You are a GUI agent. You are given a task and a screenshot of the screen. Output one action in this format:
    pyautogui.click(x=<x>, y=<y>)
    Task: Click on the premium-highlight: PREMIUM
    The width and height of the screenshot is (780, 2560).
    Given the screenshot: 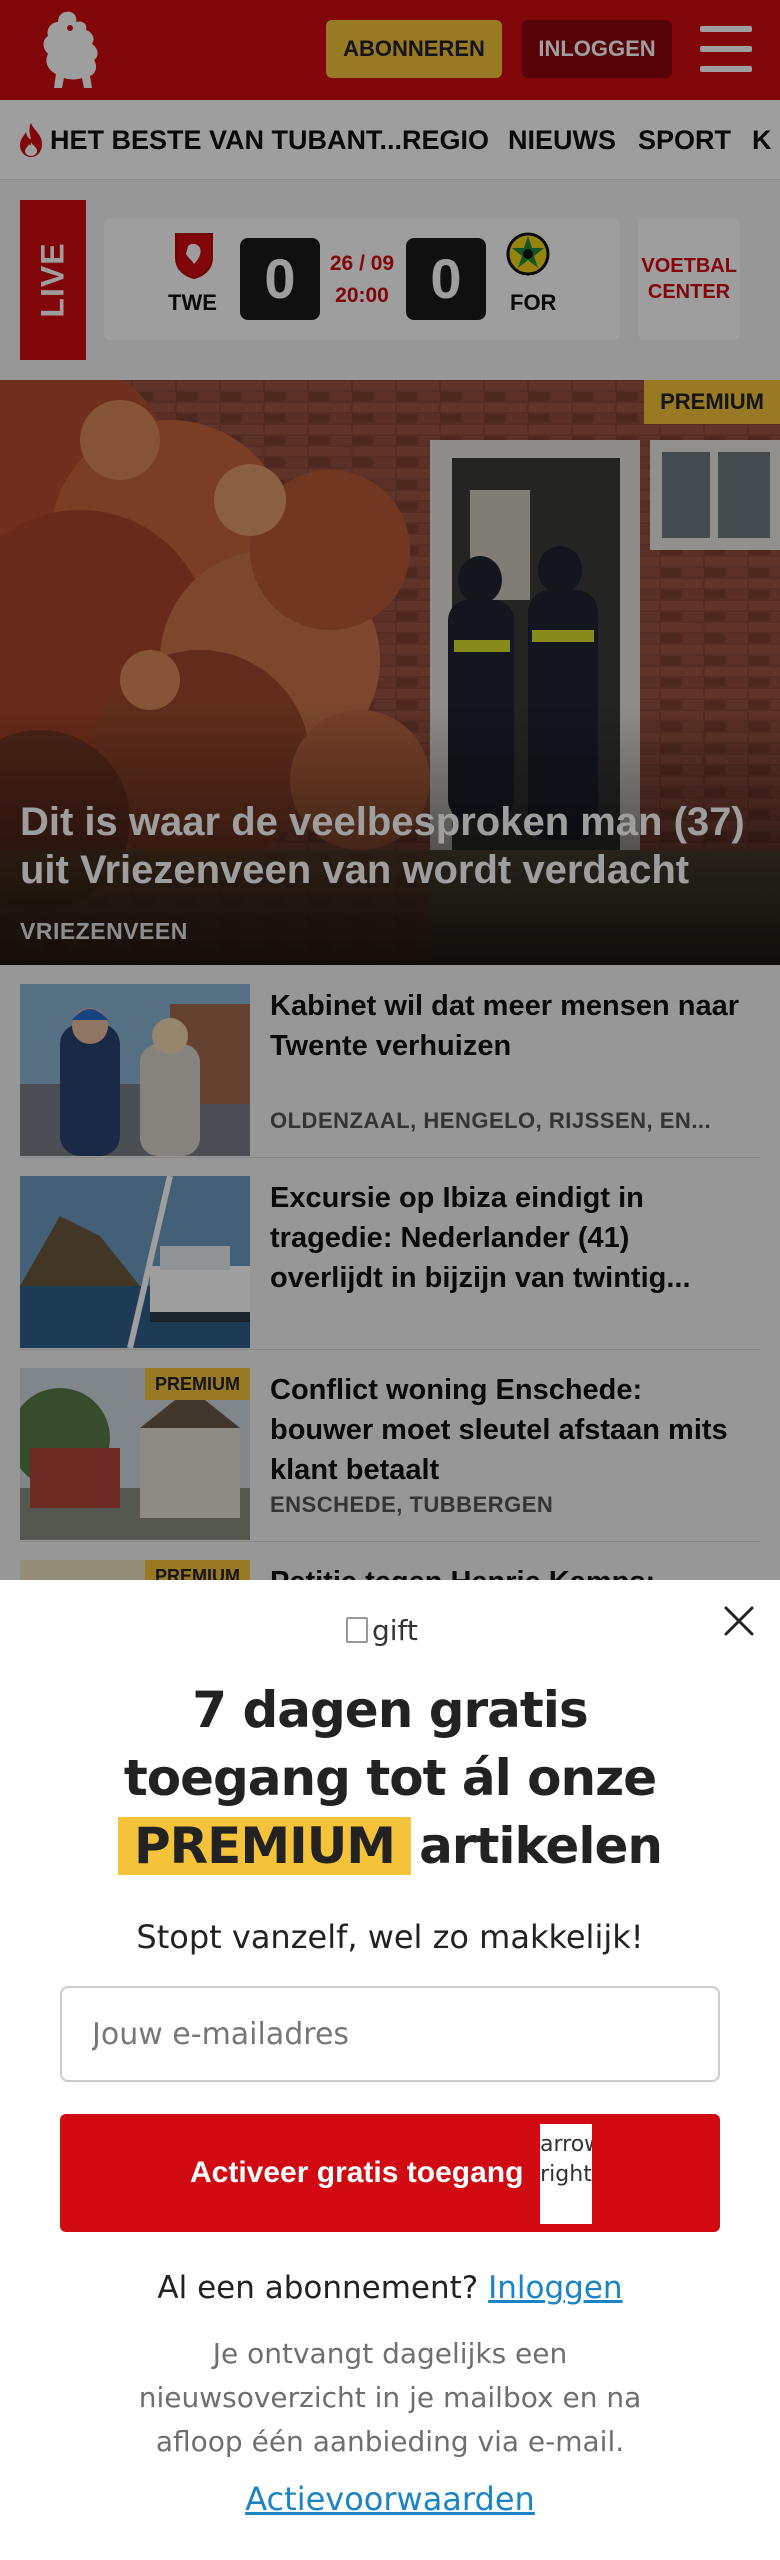 What is the action you would take?
    pyautogui.click(x=265, y=1846)
    